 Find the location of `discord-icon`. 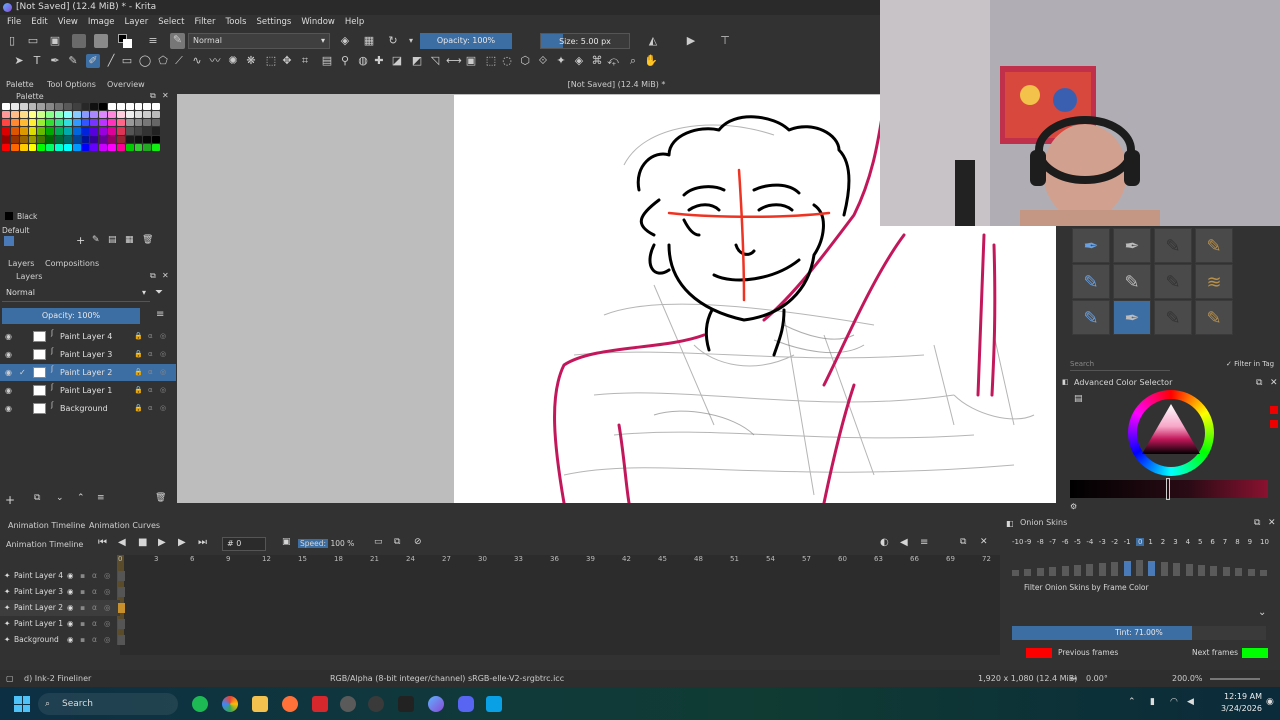

discord-icon is located at coordinates (466, 704).